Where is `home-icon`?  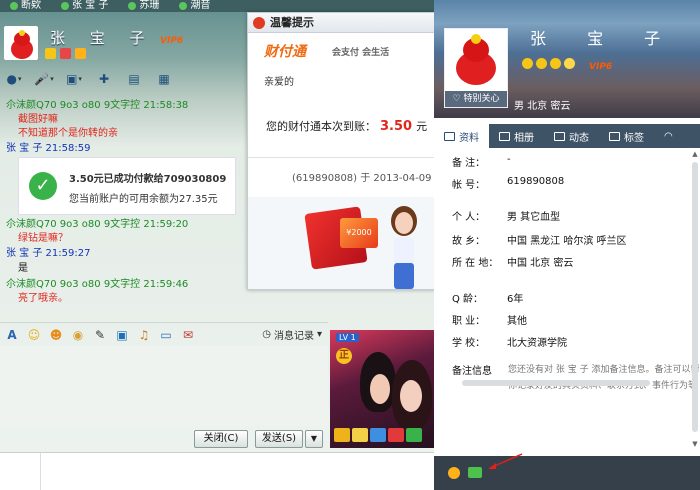 home-icon is located at coordinates (342, 435).